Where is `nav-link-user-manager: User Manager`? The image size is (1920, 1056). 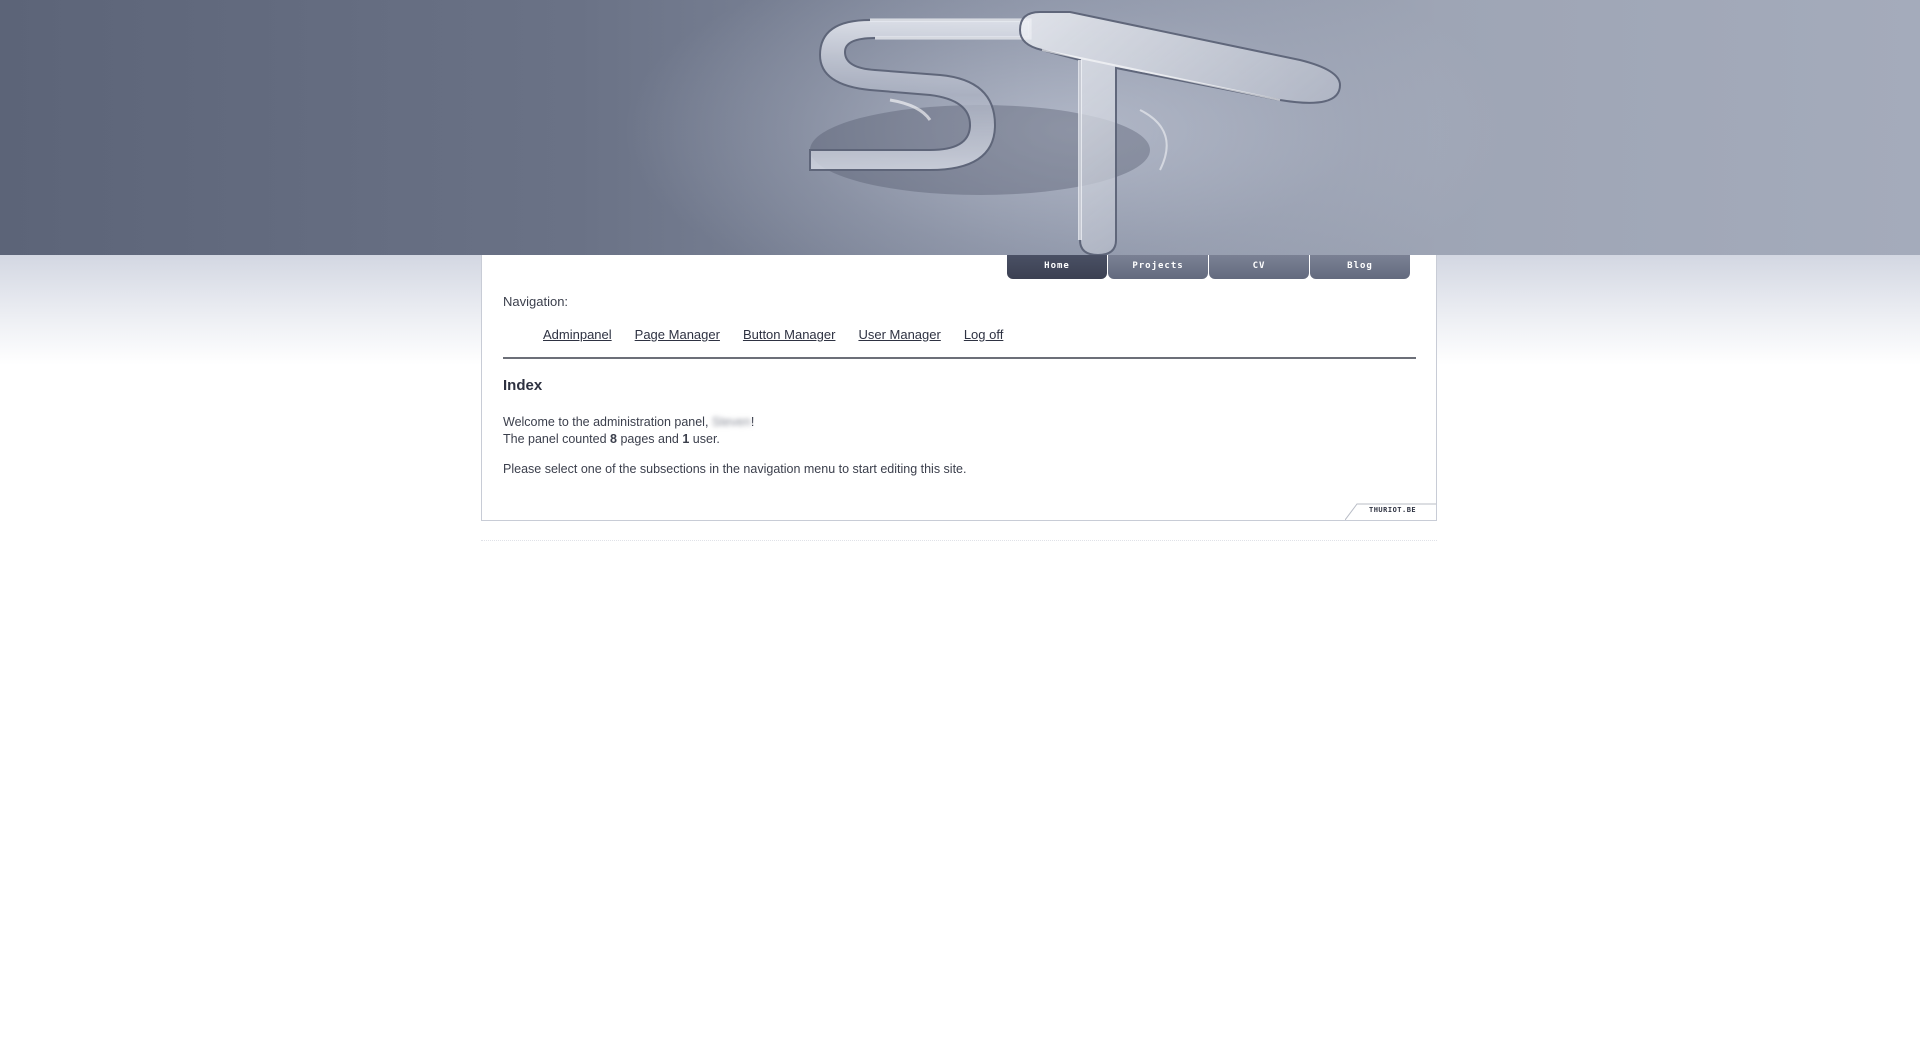 nav-link-user-manager: User Manager is located at coordinates (899, 334).